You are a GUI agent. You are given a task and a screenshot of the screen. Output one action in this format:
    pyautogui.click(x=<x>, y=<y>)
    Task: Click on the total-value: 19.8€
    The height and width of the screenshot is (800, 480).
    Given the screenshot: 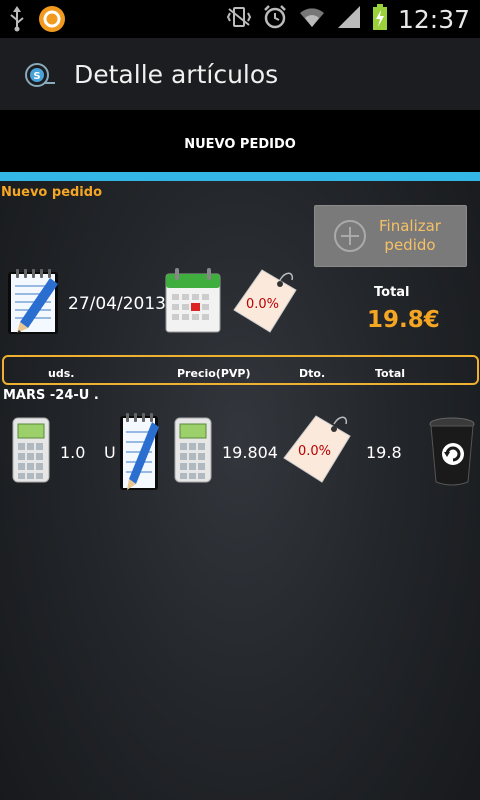 What is the action you would take?
    pyautogui.click(x=403, y=320)
    